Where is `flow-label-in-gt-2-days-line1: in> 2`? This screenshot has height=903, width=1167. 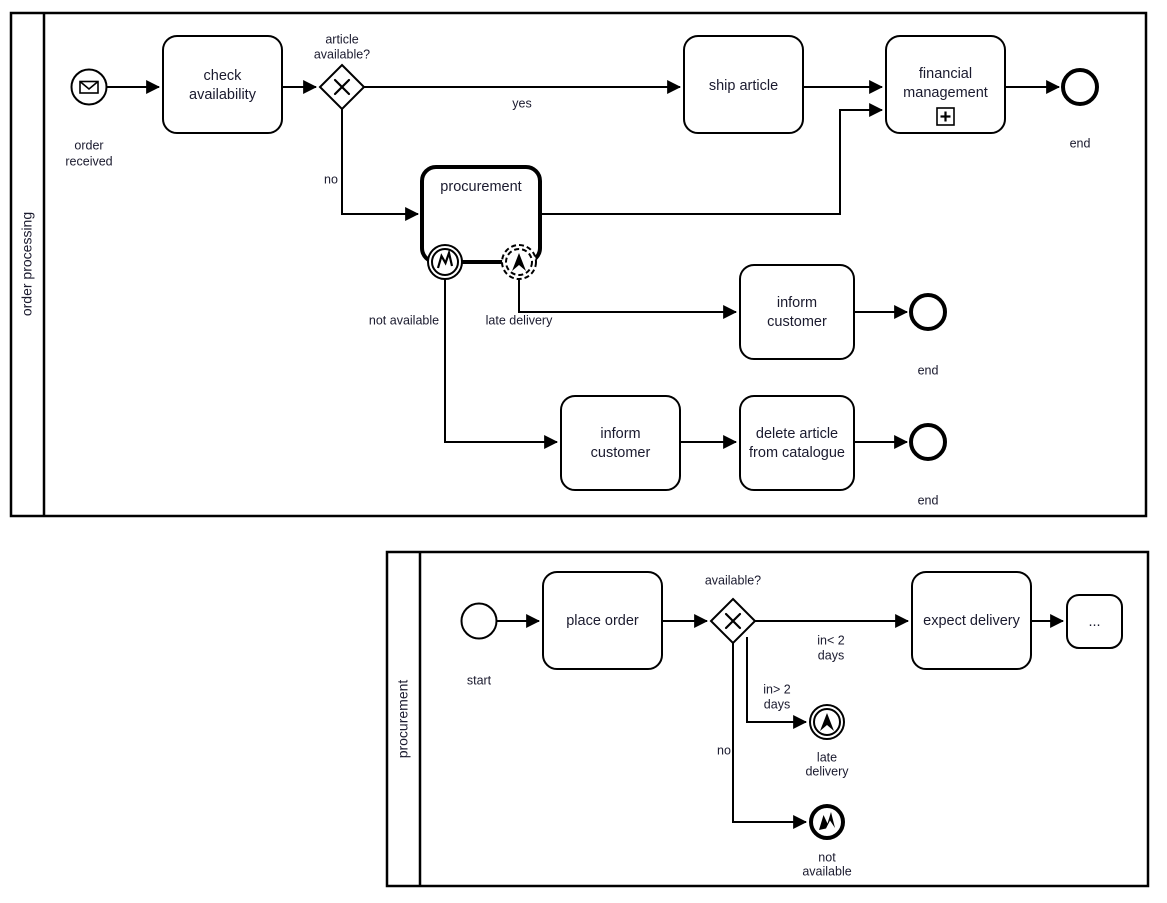
flow-label-in-gt-2-days-line1: in> 2 is located at coordinates (777, 689).